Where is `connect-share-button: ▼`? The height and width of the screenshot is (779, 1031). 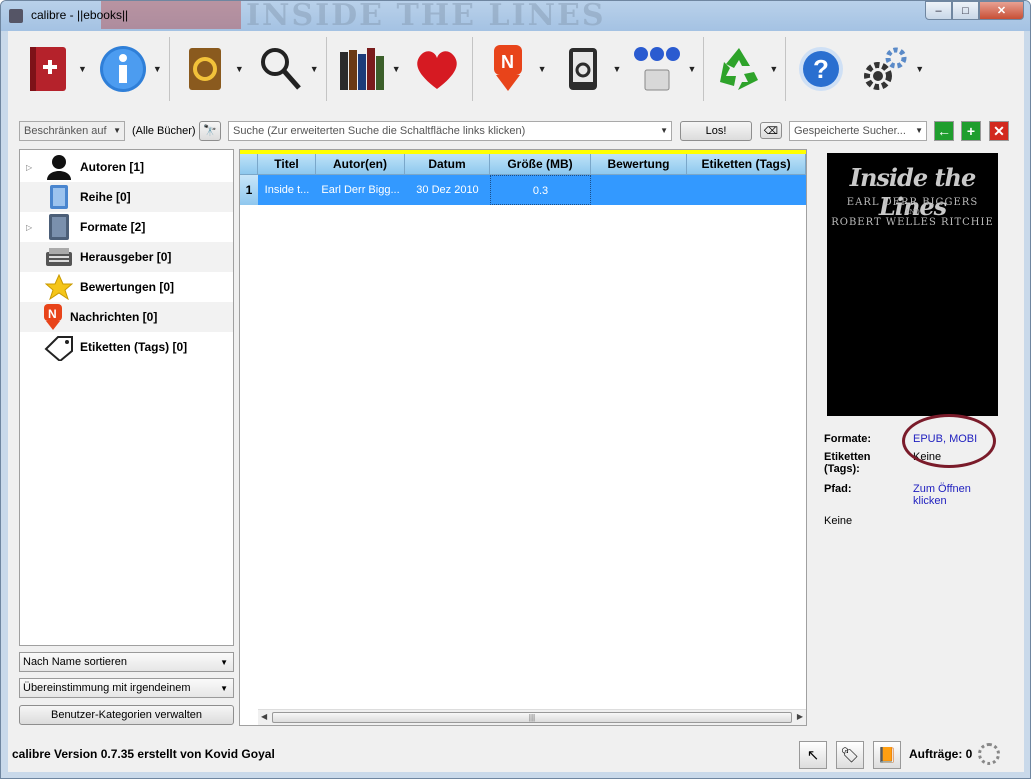 connect-share-button: ▼ is located at coordinates (662, 69).